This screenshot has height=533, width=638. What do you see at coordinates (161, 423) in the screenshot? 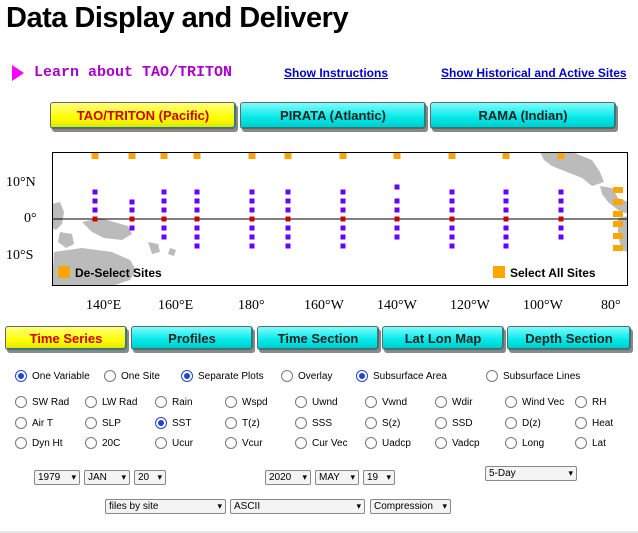
I see `radio-sst` at bounding box center [161, 423].